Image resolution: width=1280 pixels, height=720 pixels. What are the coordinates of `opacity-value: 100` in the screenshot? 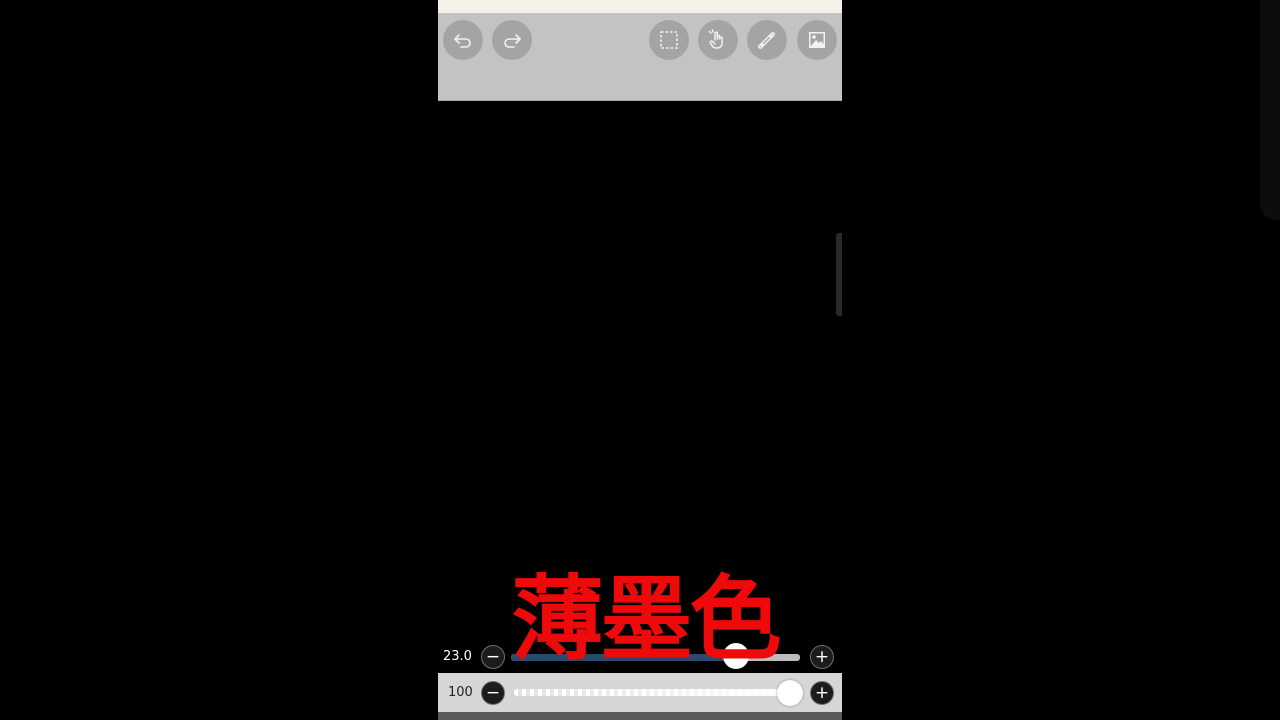 It's located at (460, 692).